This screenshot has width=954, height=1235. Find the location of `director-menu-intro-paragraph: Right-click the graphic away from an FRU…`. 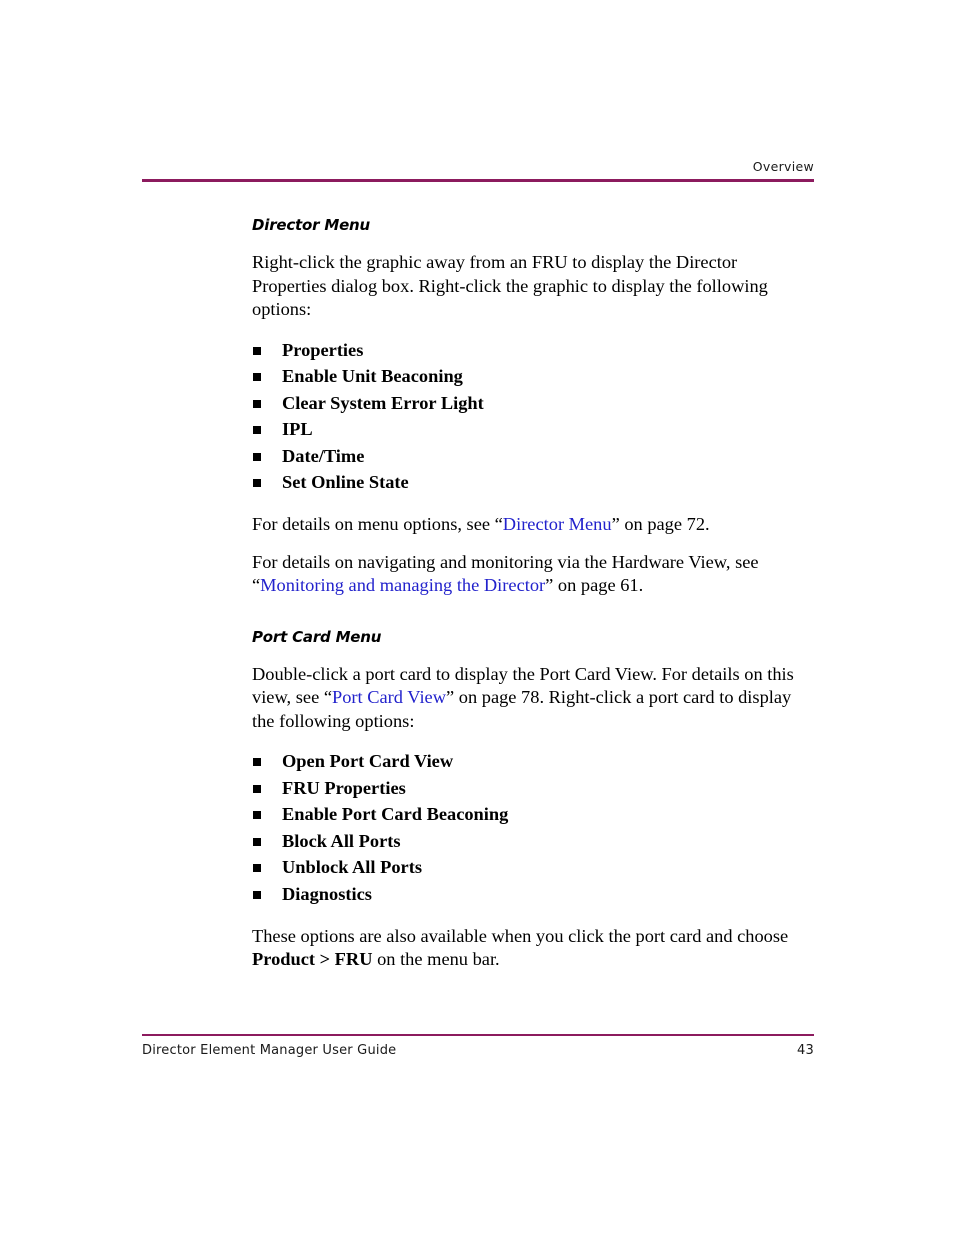

director-menu-intro-paragraph: Right-click the graphic away from an FRU… is located at coordinates (510, 285).